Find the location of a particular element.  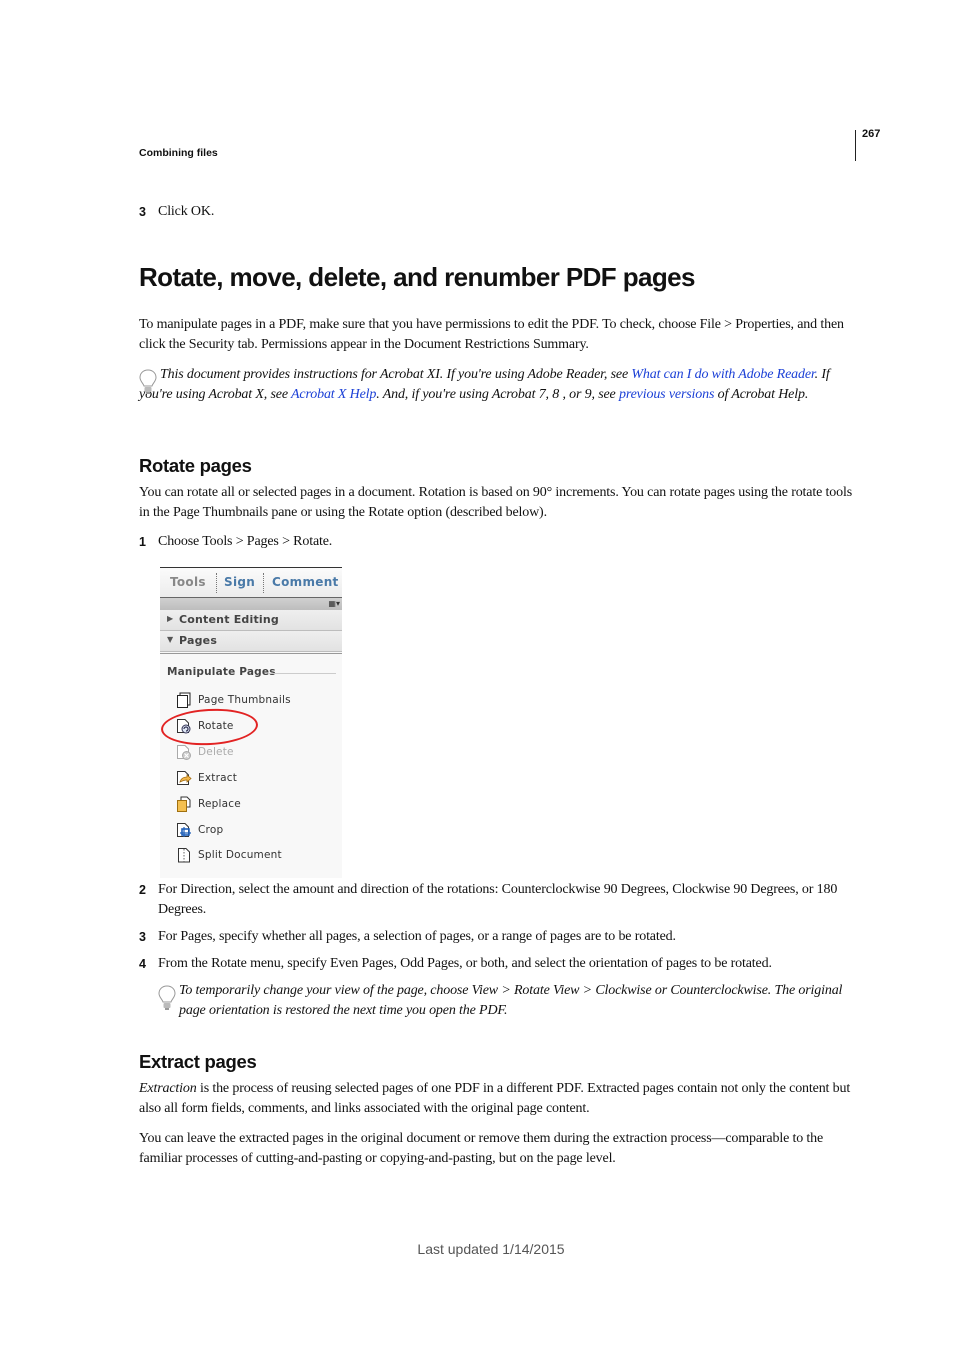

section-pages: ▼ Pages is located at coordinates (251, 641).